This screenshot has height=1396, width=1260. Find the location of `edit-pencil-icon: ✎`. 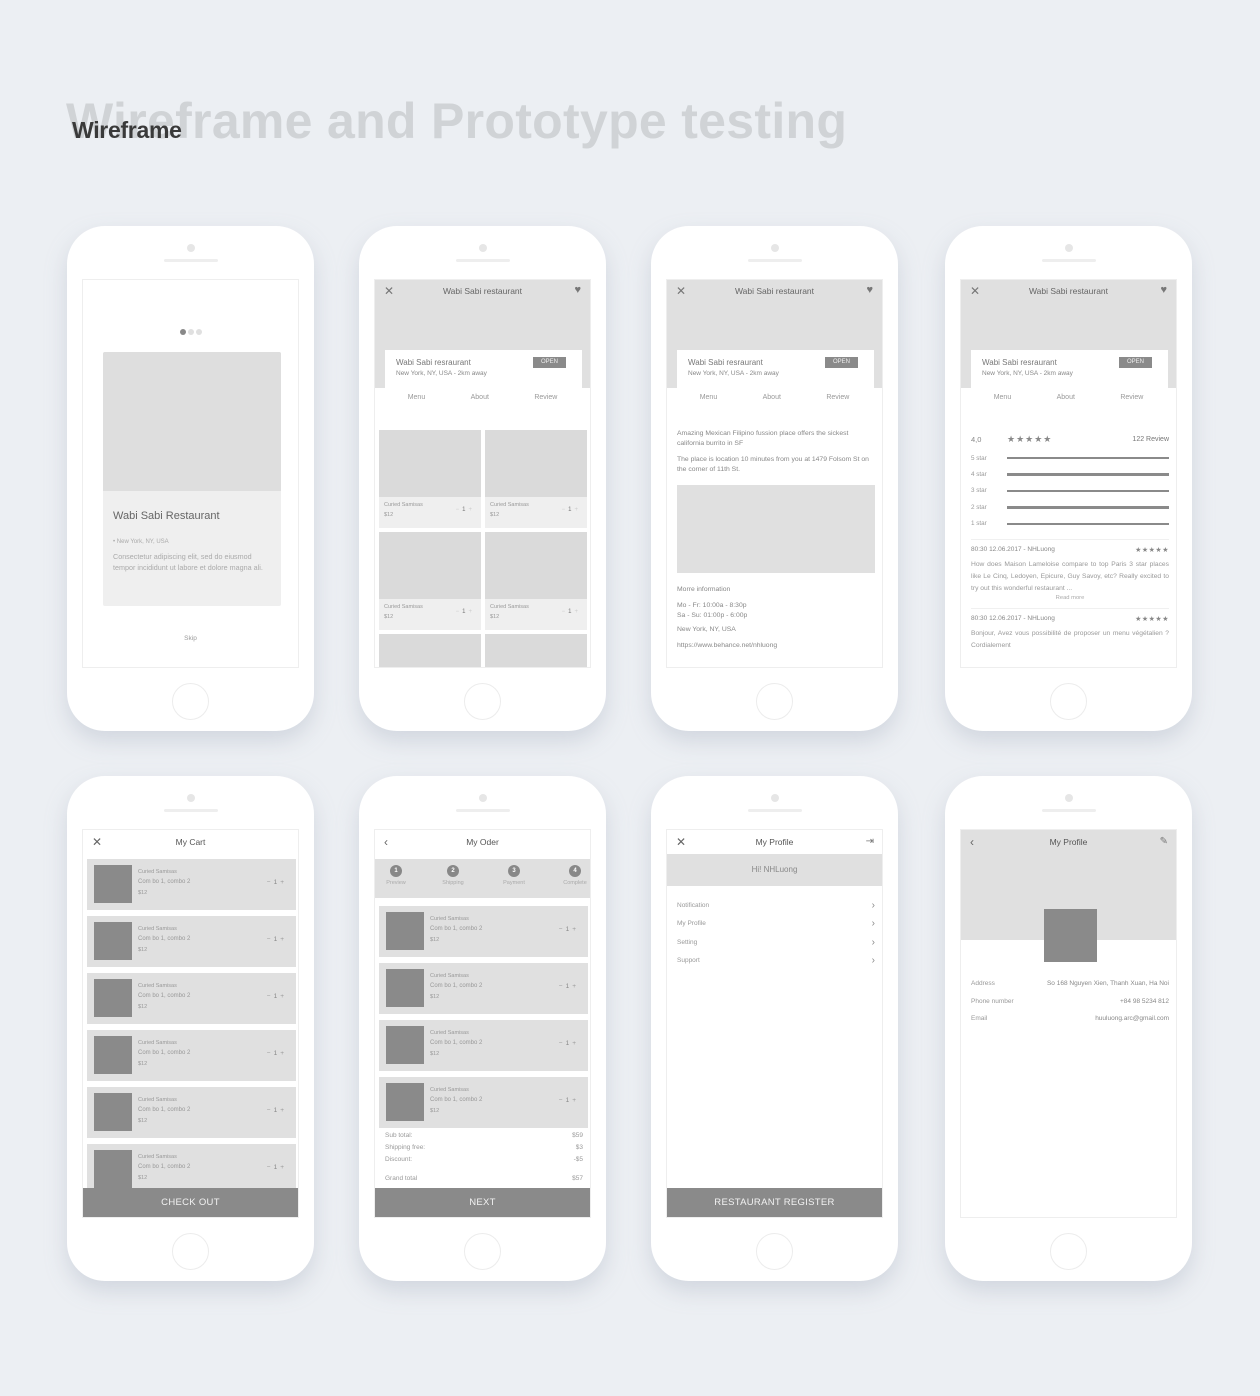

edit-pencil-icon: ✎ is located at coordinates (1164, 841).